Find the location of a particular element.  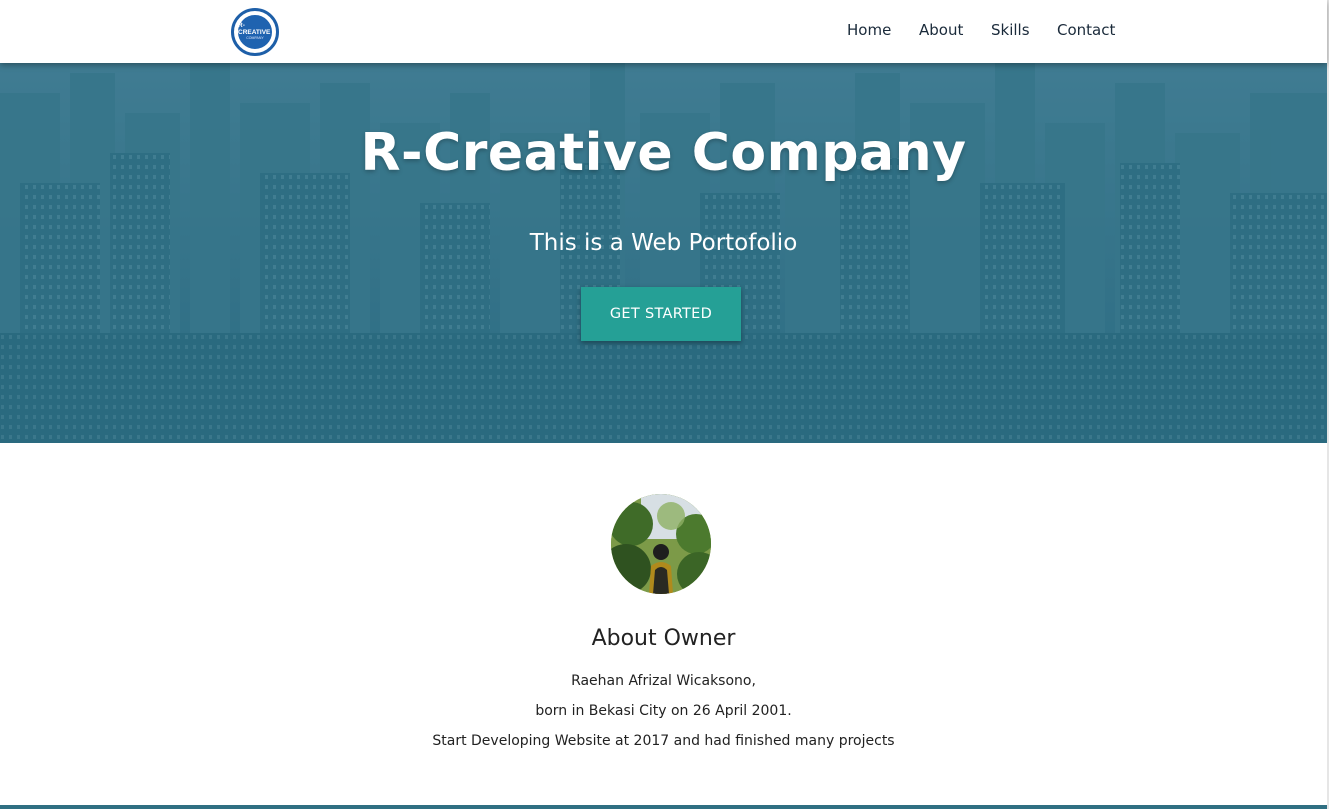

hero-subtitle: This is a Web Portofolio is located at coordinates (663, 243).